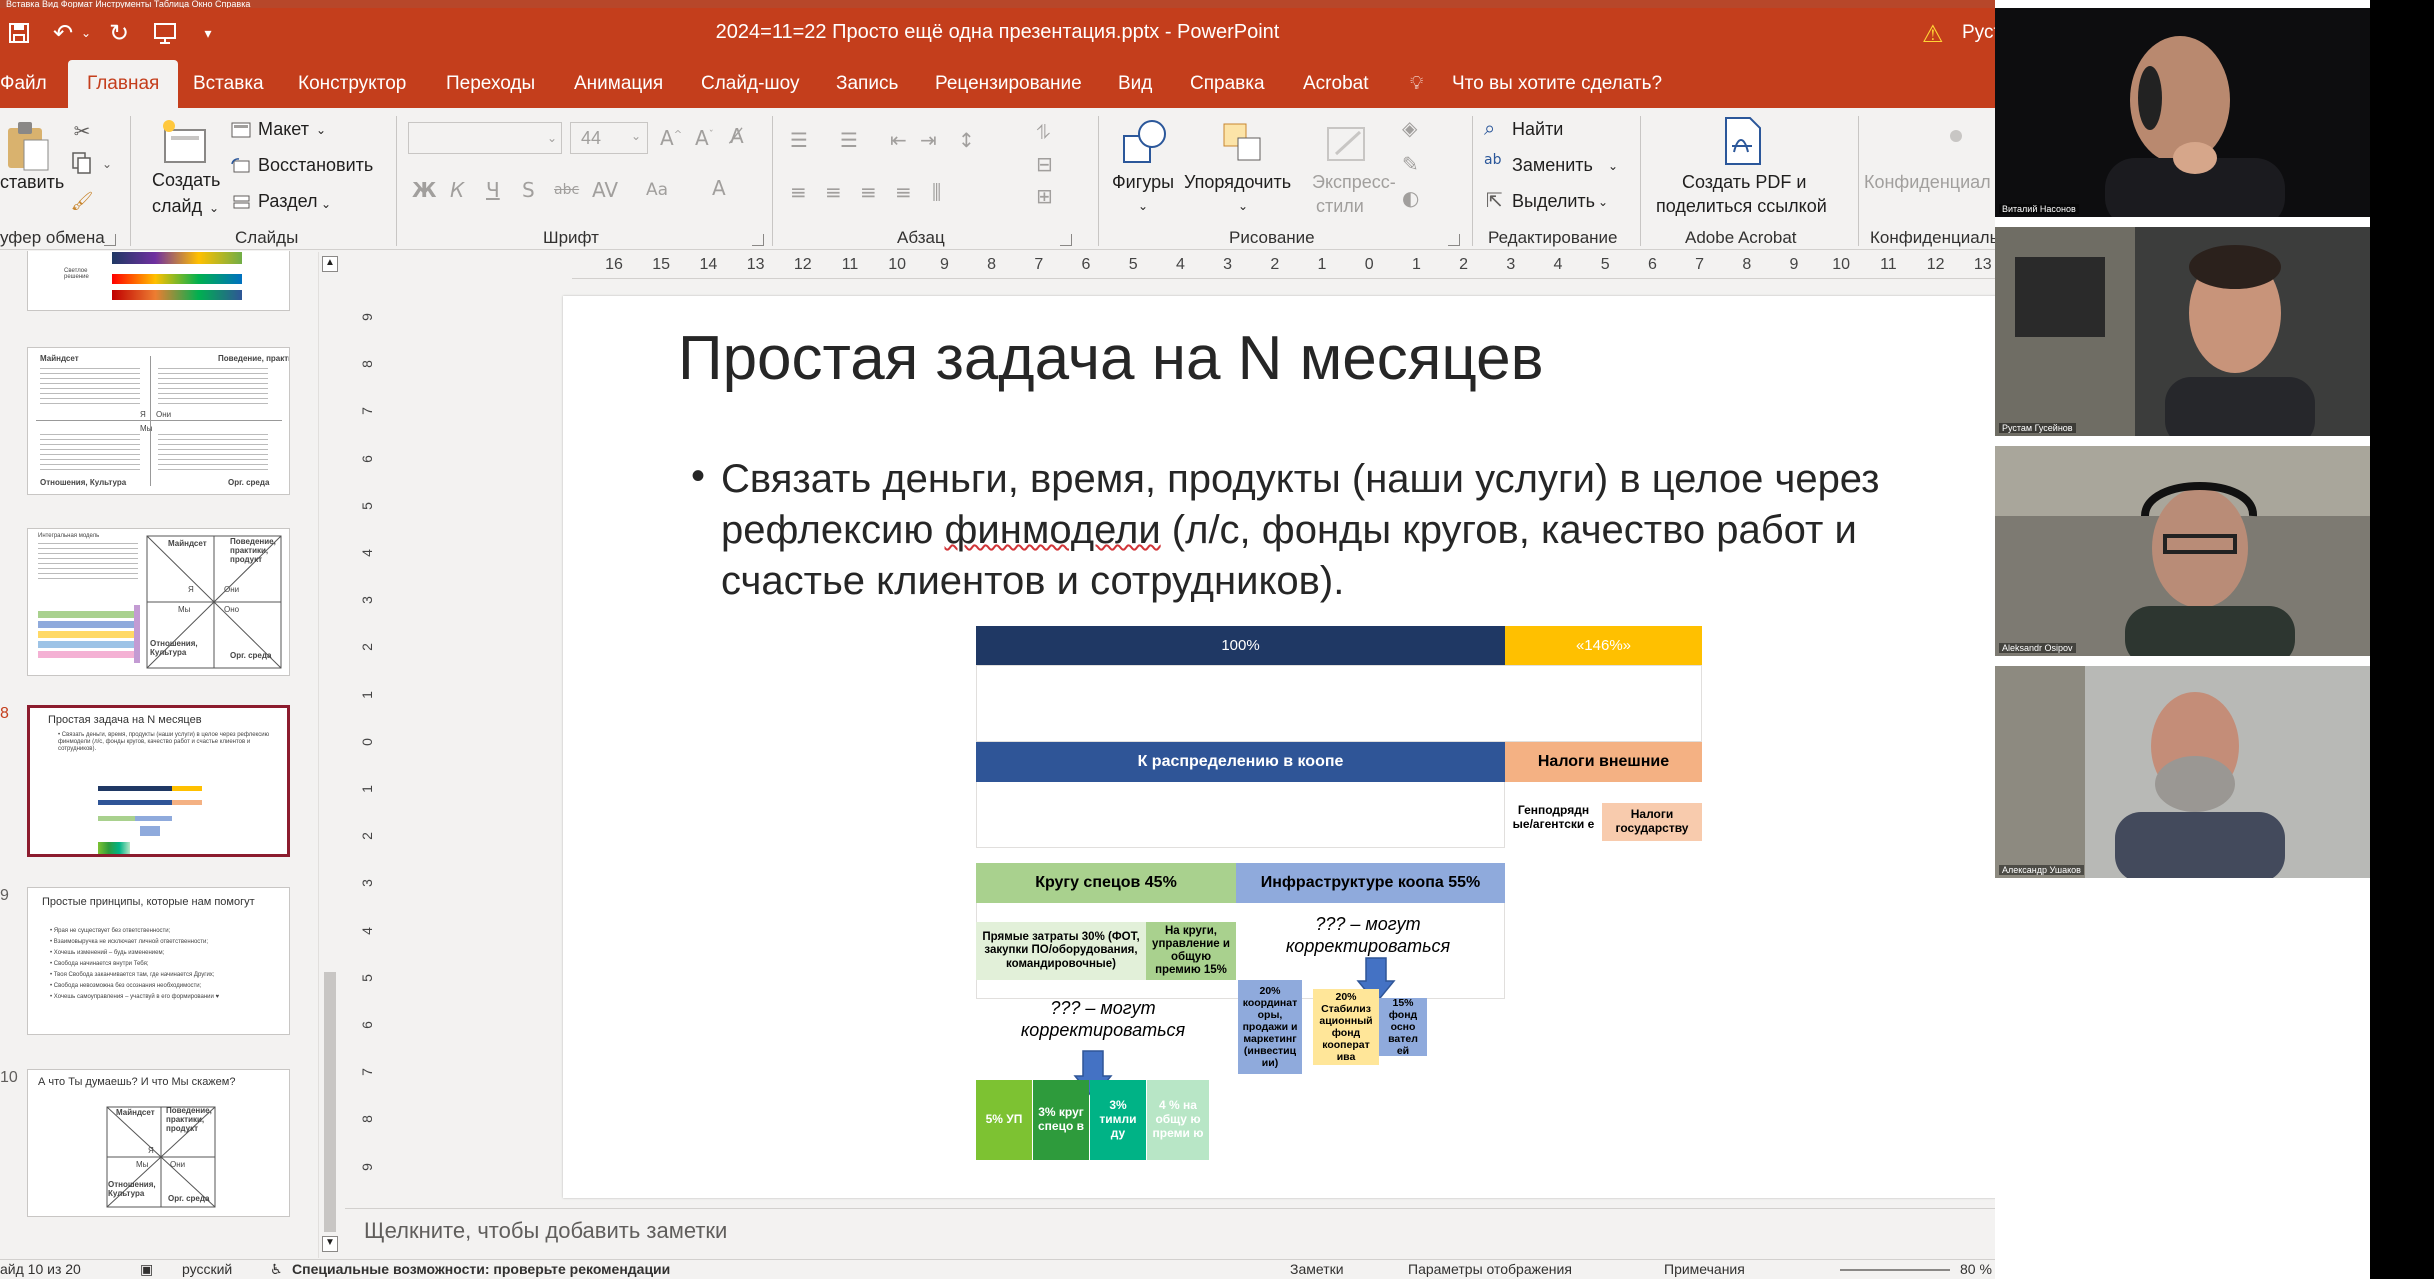  Describe the element at coordinates (1044, 164) in the screenshot. I see `align-text-icon: ⊟` at that location.